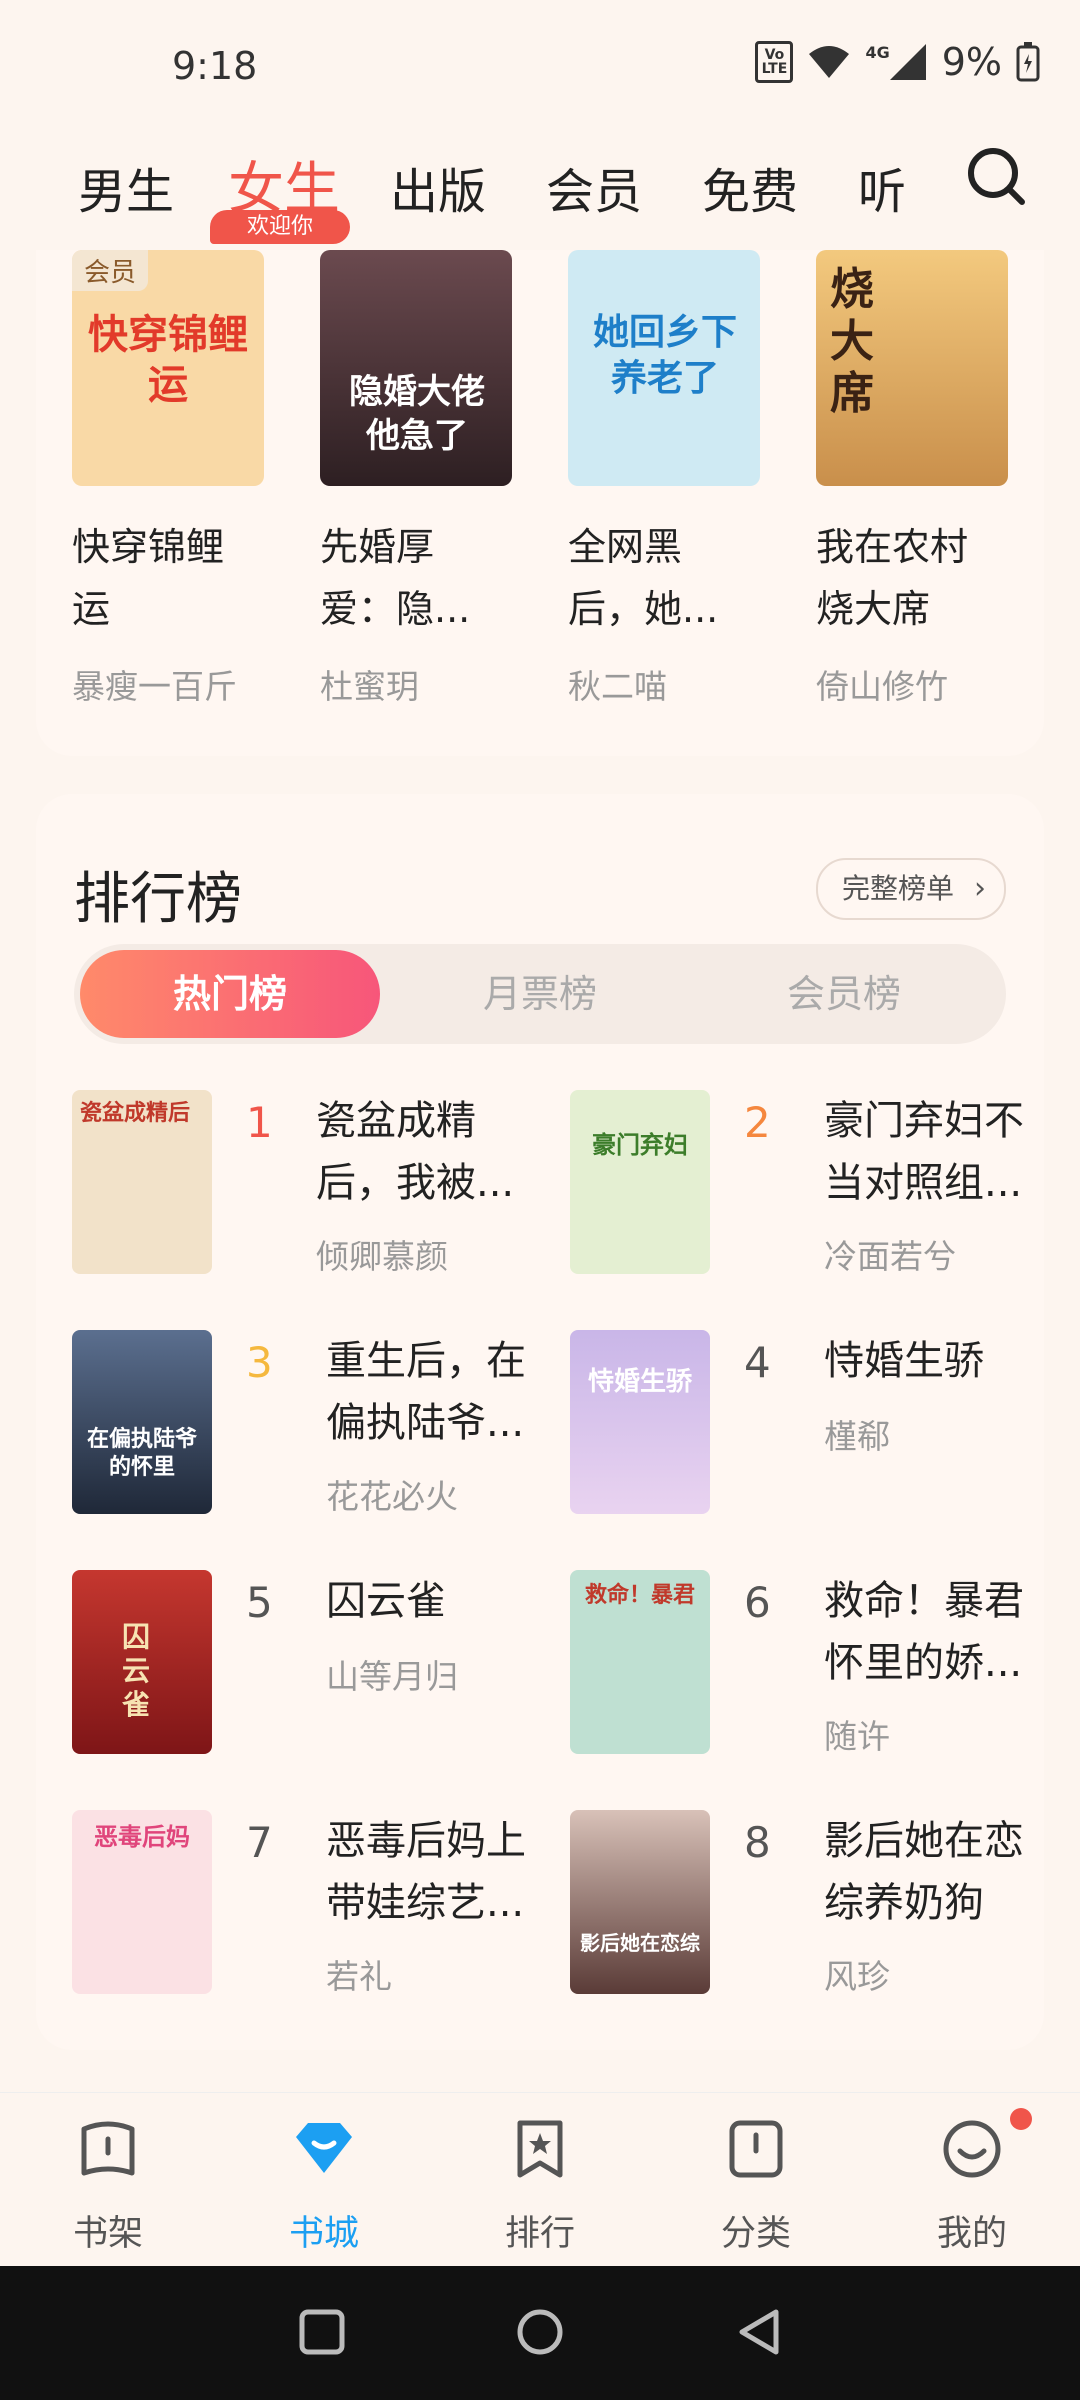  What do you see at coordinates (307, 1910) in the screenshot?
I see `rank-item-7: 恶毒后妈 7 恶毒后妈上 带娃综艺... 若礼` at bounding box center [307, 1910].